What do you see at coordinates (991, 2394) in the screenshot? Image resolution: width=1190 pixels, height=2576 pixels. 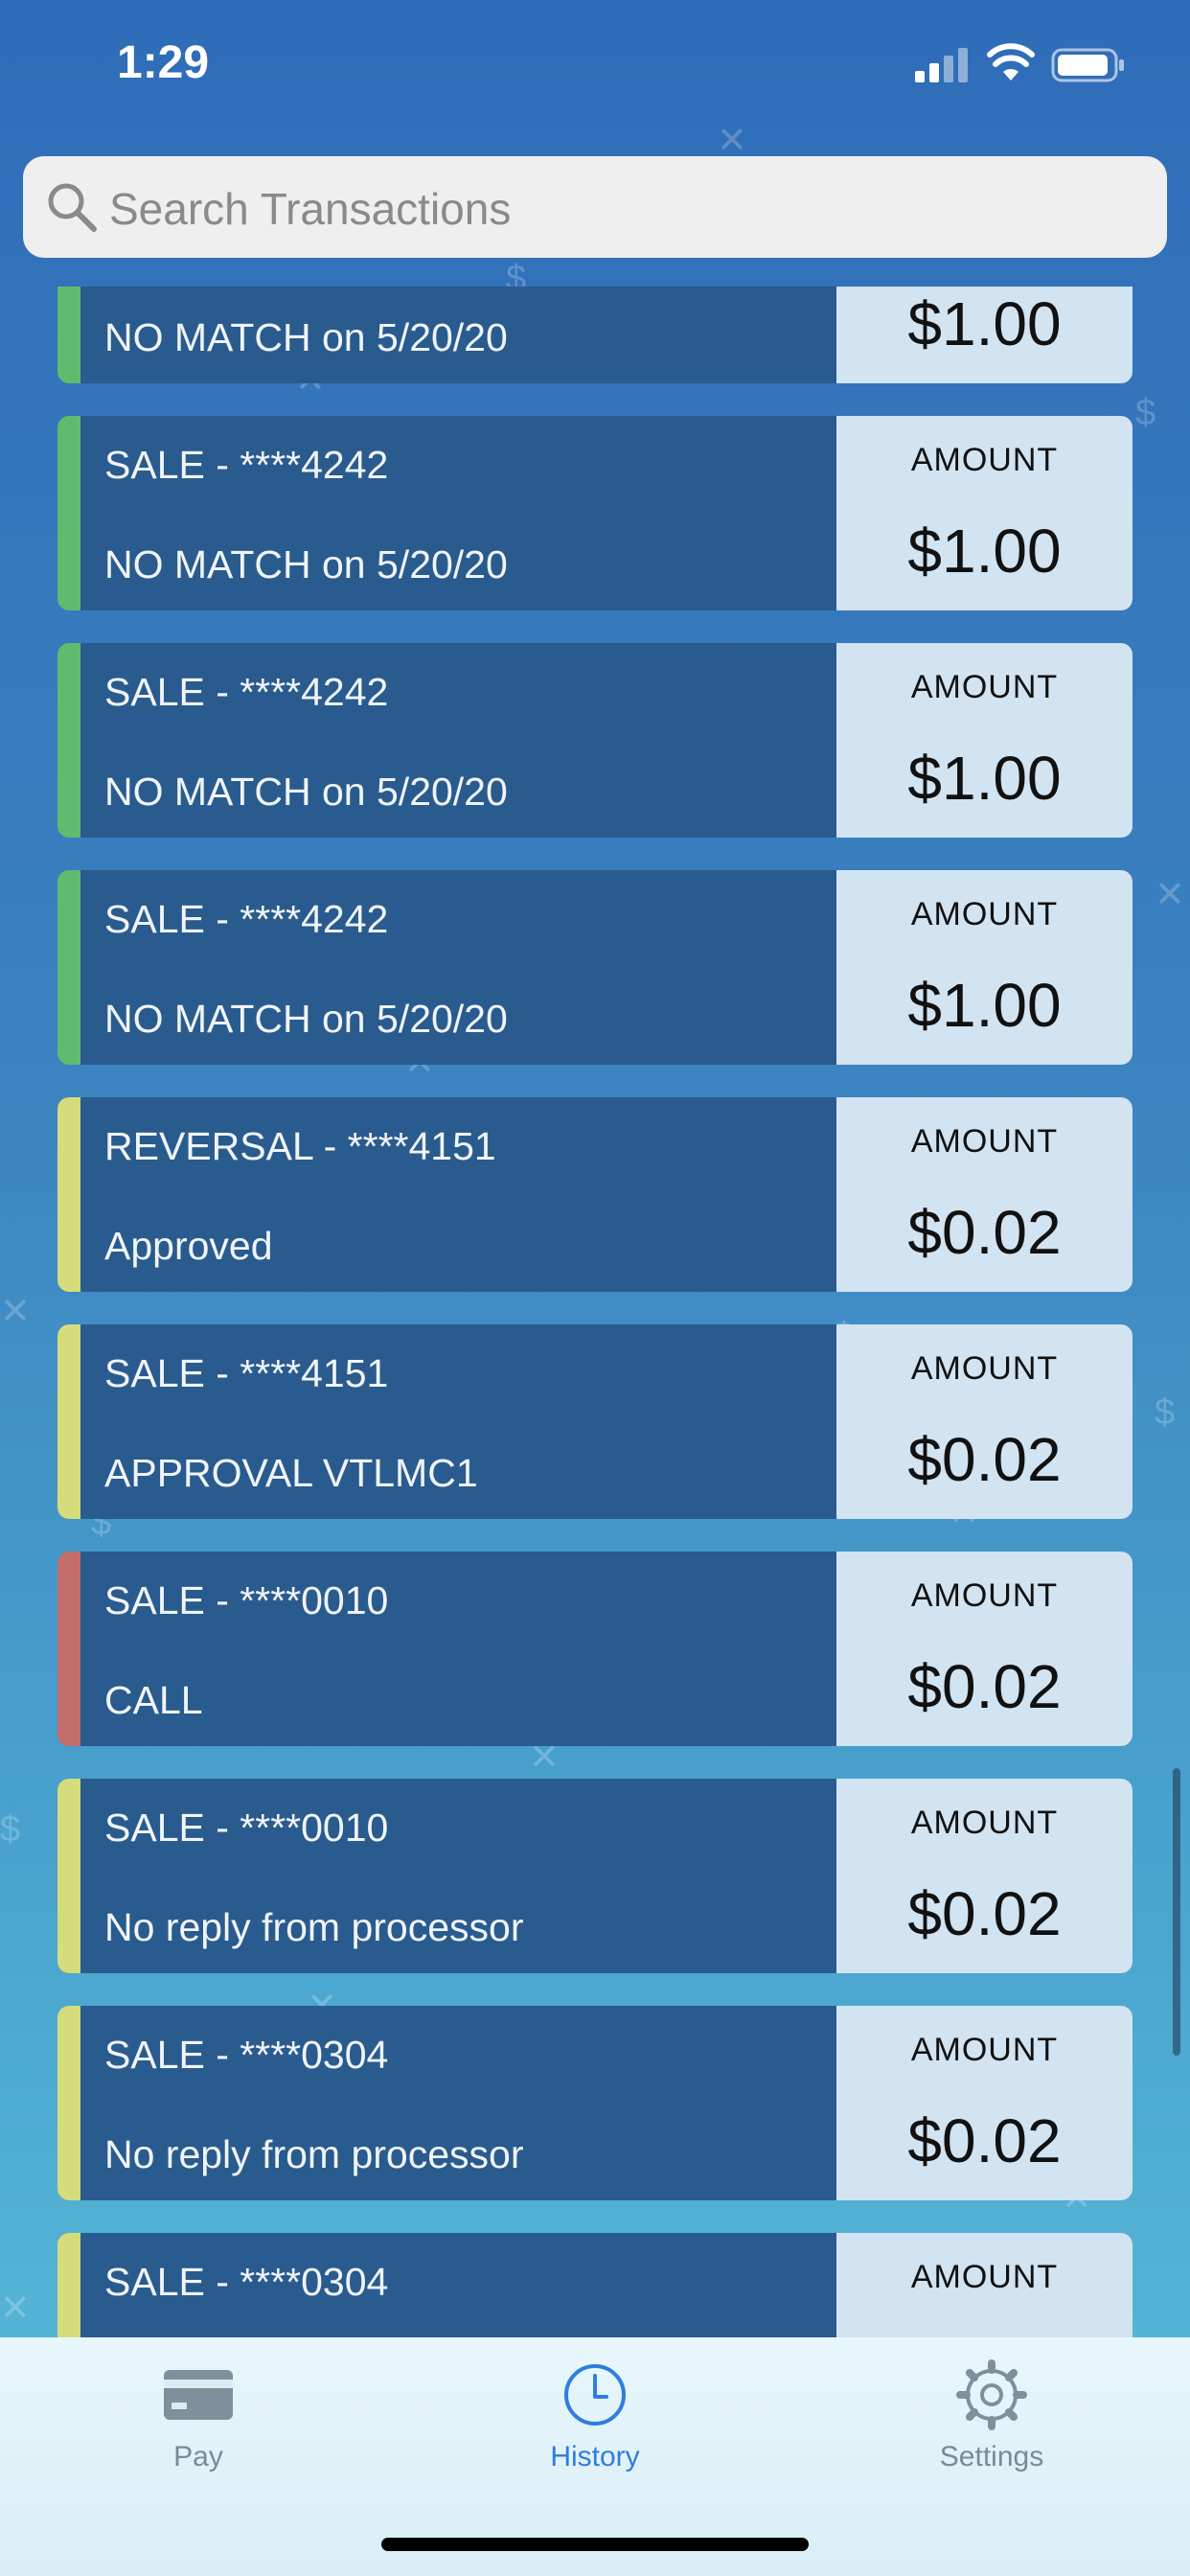 I see `gear-icon` at bounding box center [991, 2394].